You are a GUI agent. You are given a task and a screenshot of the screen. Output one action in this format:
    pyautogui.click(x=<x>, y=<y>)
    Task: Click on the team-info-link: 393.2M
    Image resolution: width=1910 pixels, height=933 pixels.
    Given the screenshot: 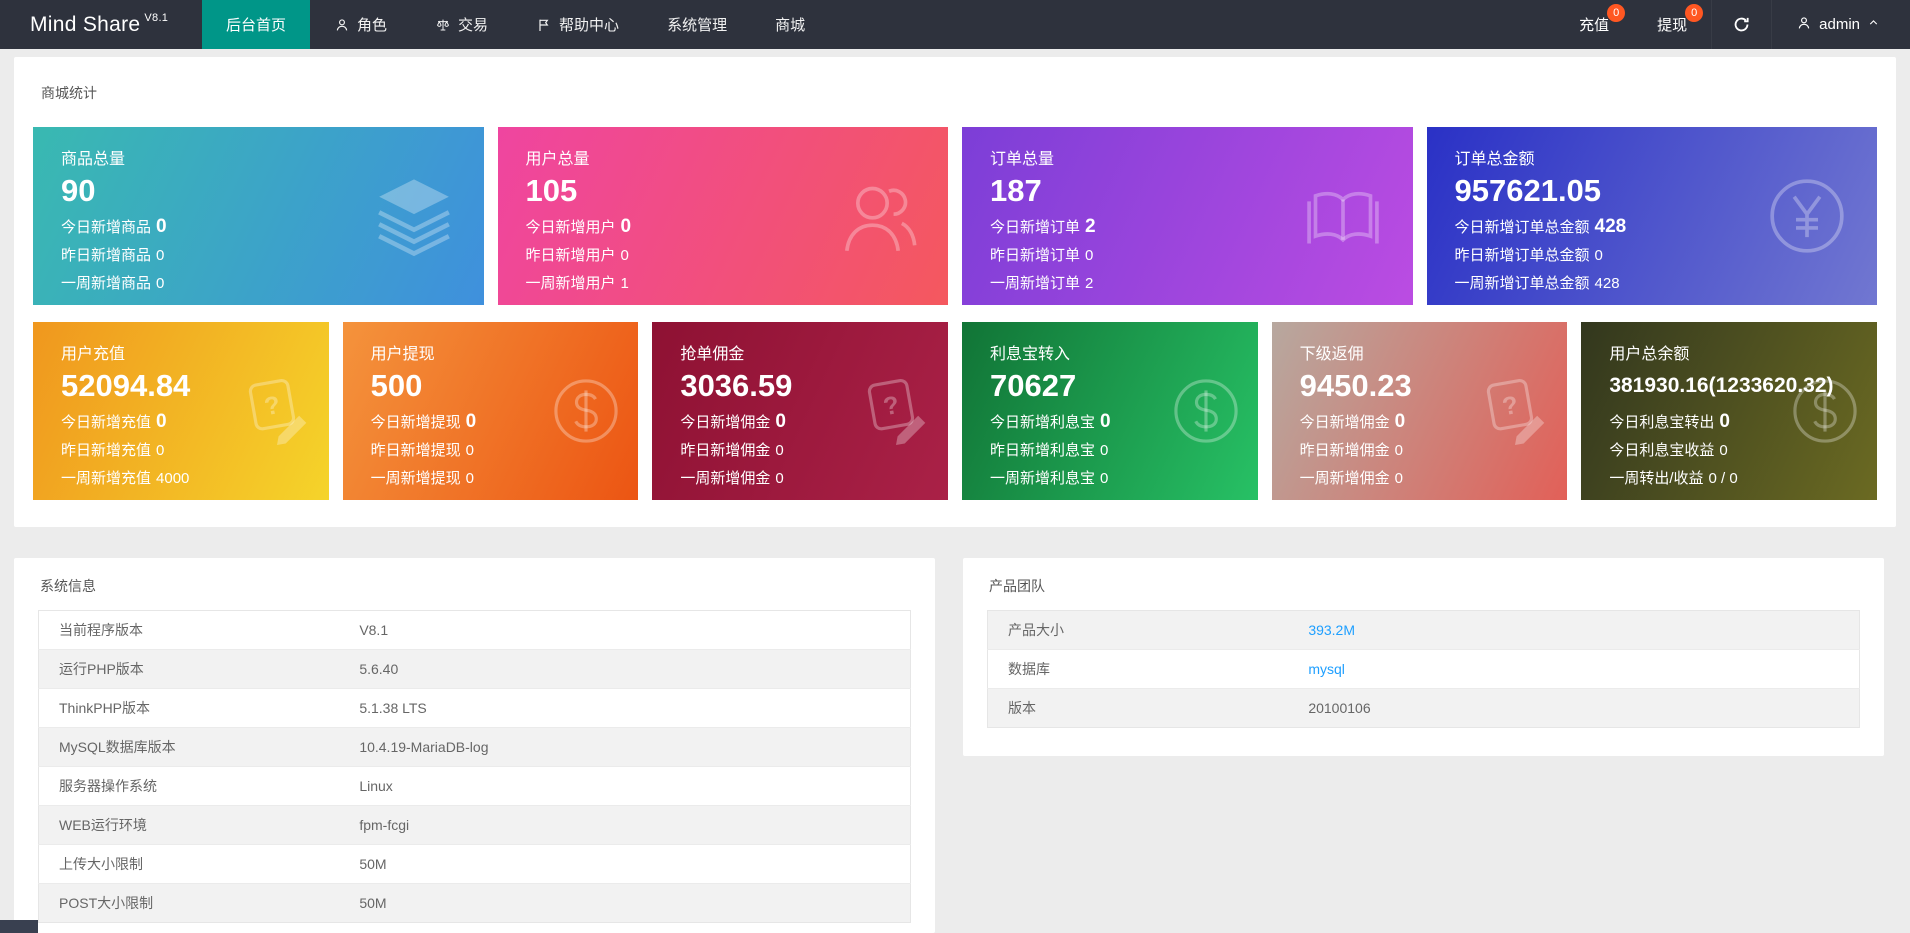 What is the action you would take?
    pyautogui.click(x=1331, y=630)
    